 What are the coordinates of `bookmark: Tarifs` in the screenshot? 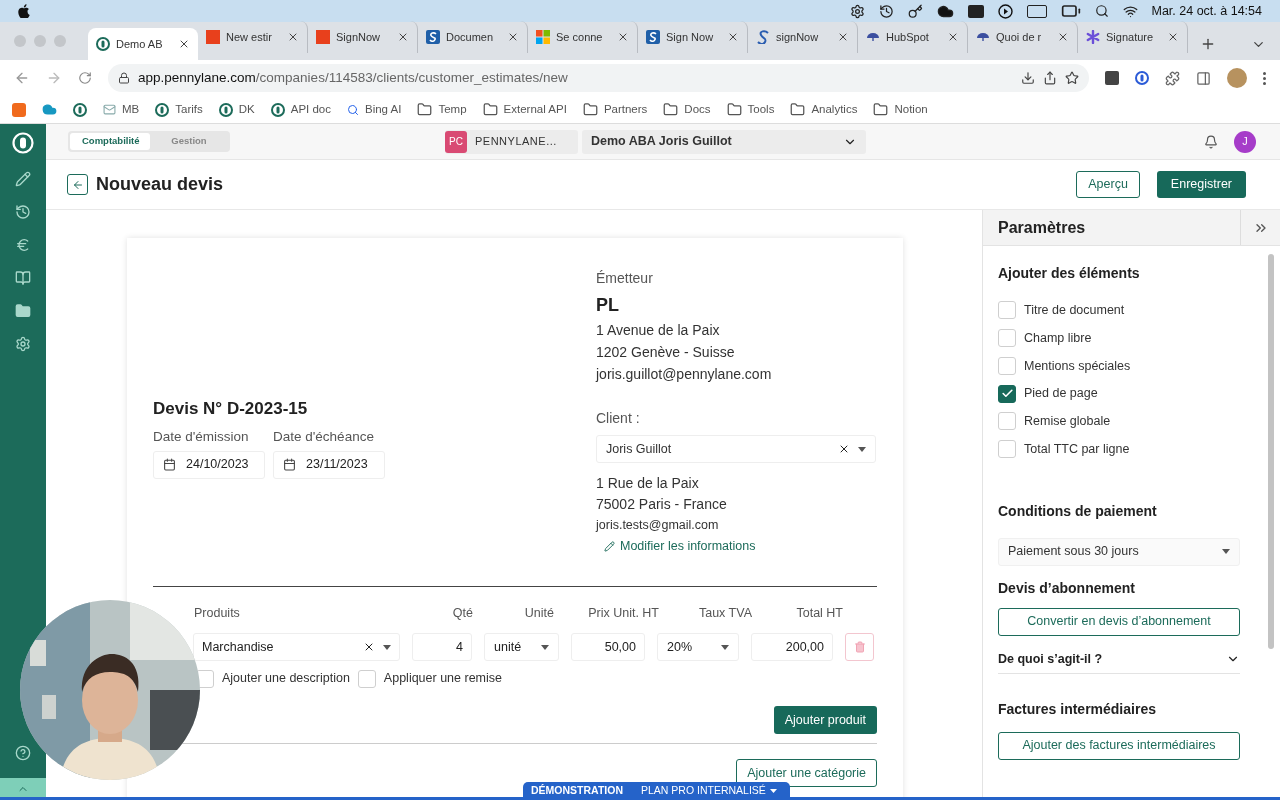 It's located at (179, 109).